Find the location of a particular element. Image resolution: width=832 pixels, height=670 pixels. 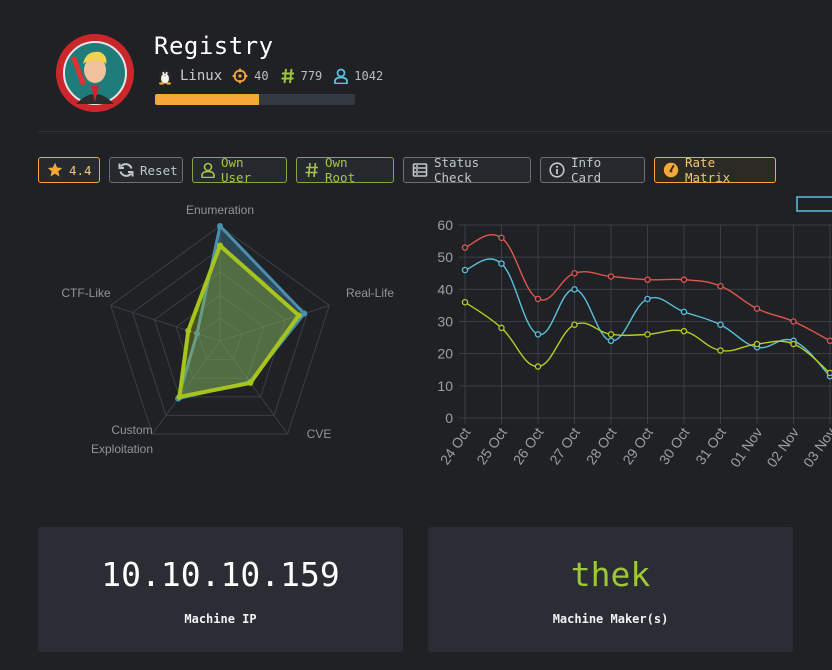

info-card-button: Info Card is located at coordinates (592, 170).